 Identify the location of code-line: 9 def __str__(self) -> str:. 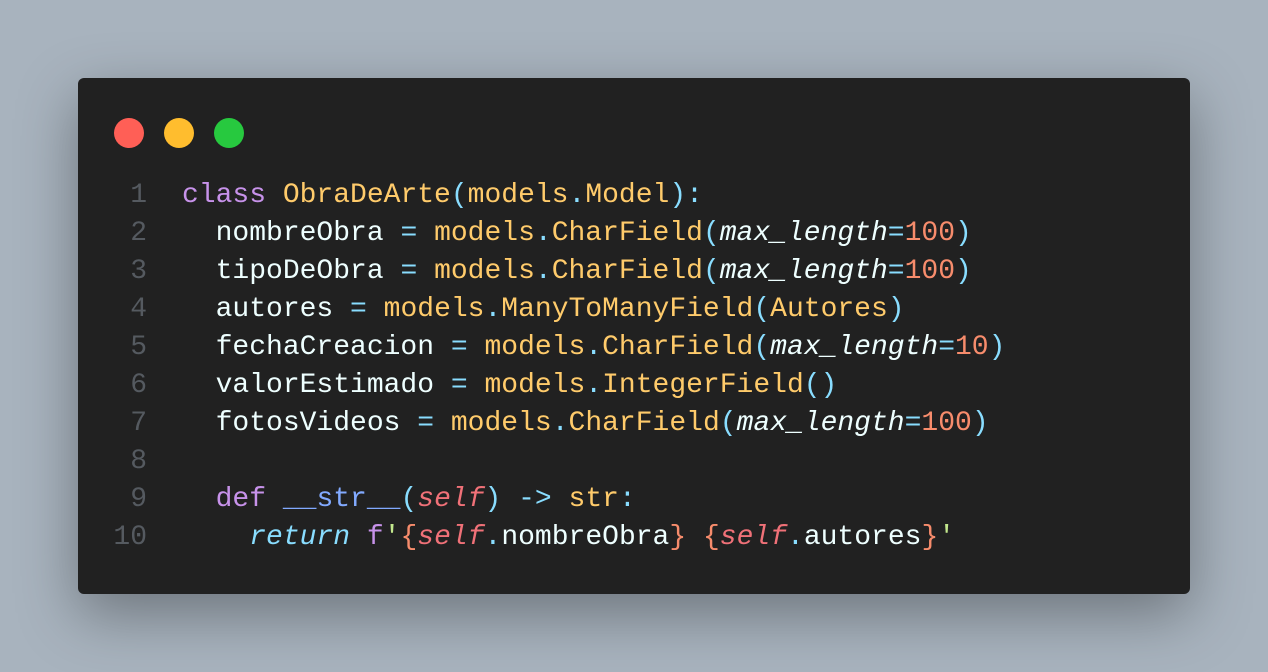
(634, 500).